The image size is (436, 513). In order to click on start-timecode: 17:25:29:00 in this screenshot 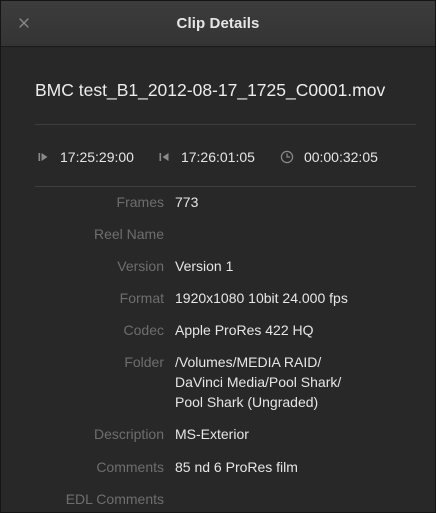, I will do `click(97, 157)`.